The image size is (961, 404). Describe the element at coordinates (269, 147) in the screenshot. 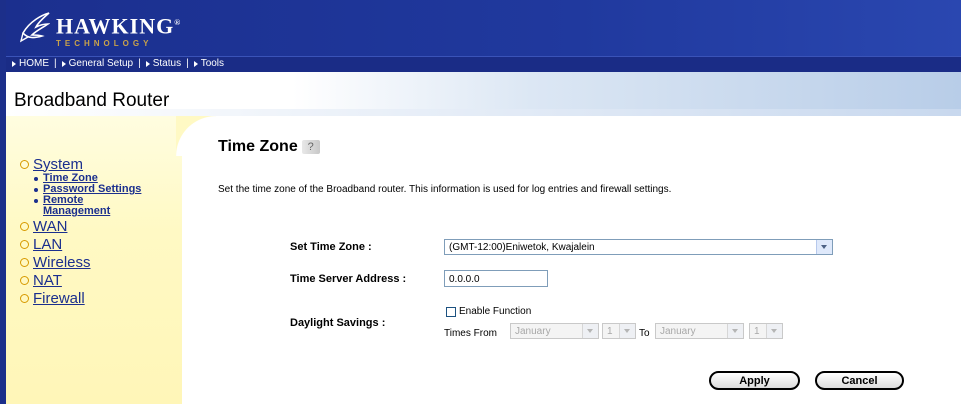

I see `section-title: Time Zone ?` at that location.